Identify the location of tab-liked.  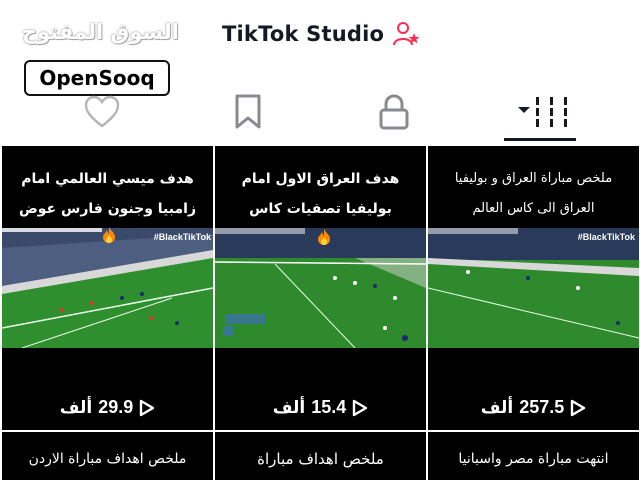
(102, 112).